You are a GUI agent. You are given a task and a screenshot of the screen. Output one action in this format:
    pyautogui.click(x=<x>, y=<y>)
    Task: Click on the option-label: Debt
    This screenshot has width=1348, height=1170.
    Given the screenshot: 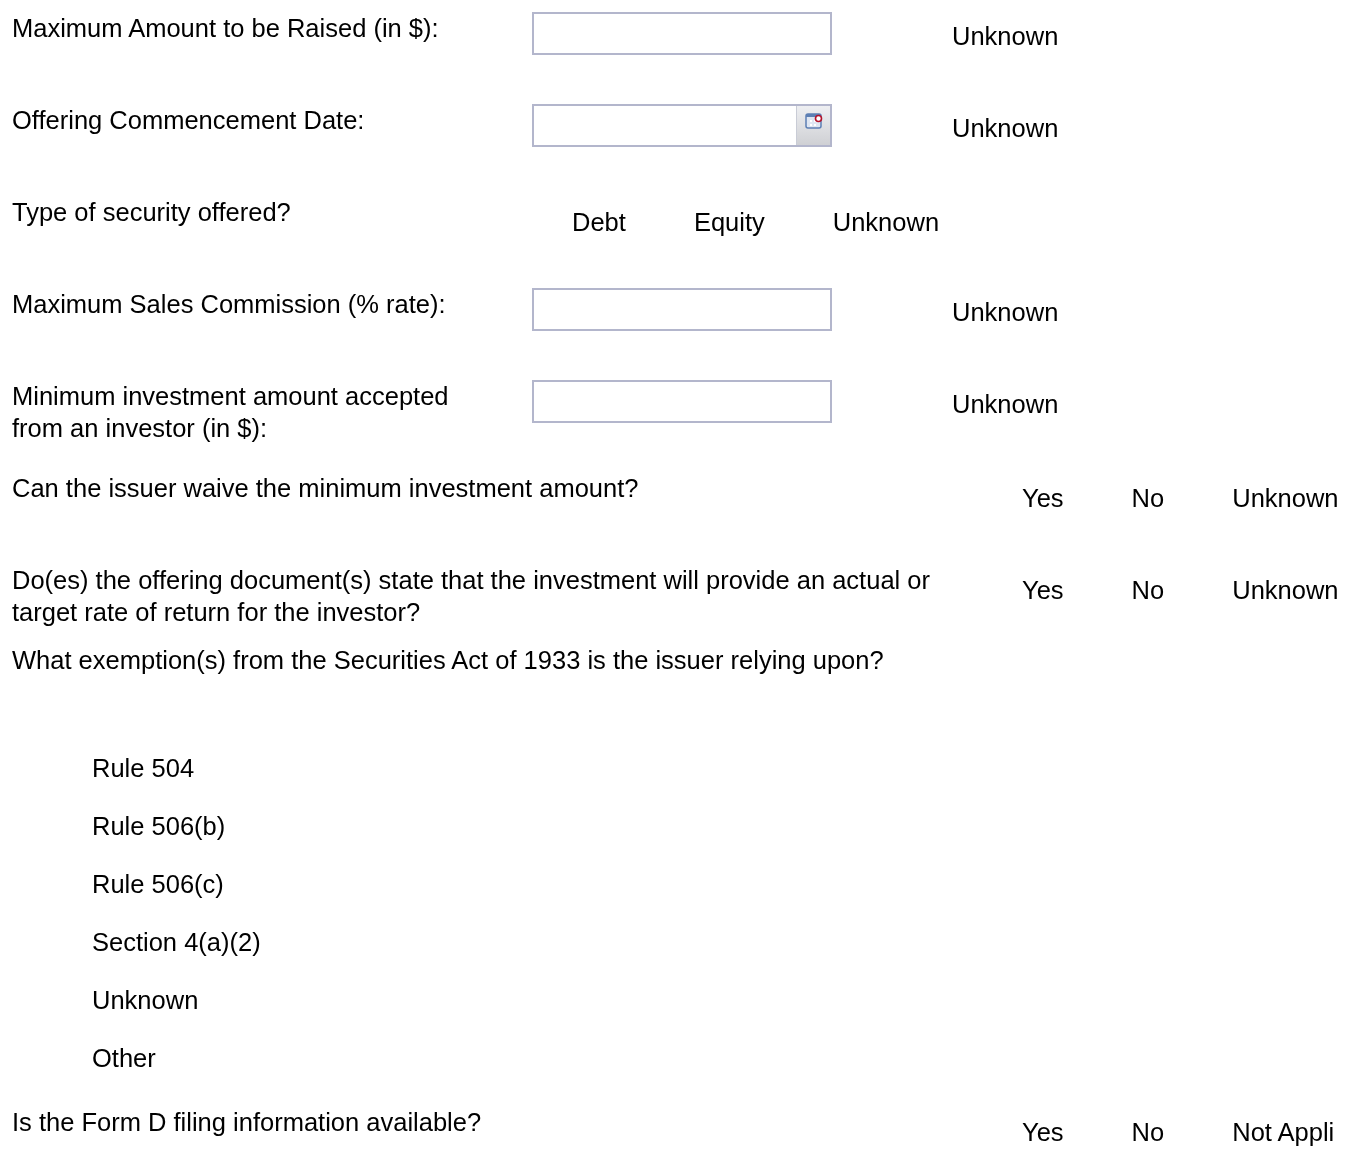 What is the action you would take?
    pyautogui.click(x=599, y=222)
    